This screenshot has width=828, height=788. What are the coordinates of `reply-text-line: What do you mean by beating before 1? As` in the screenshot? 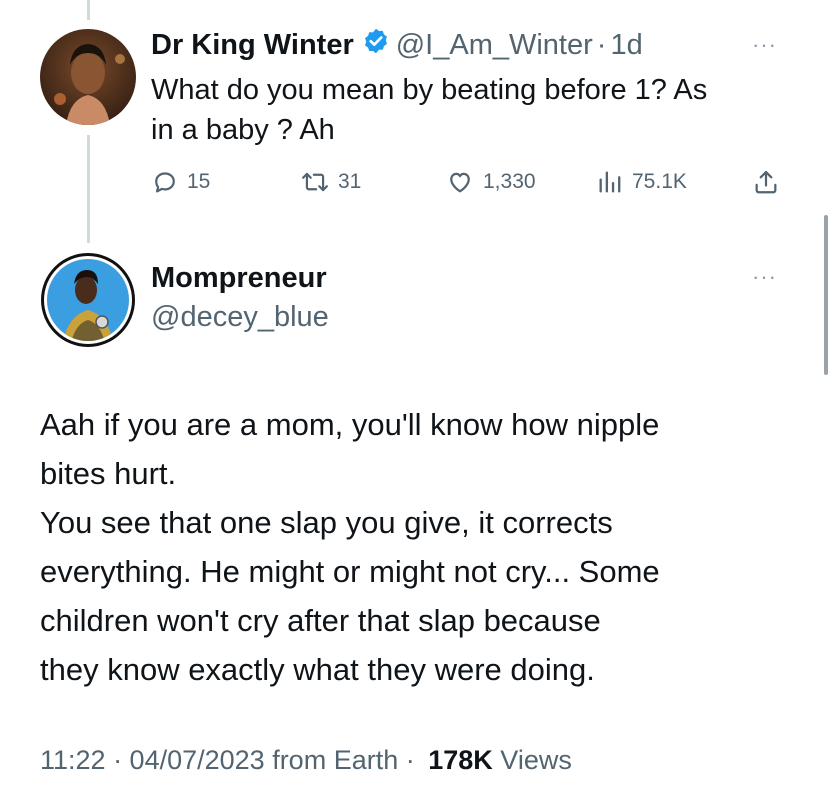 It's located at (429, 90).